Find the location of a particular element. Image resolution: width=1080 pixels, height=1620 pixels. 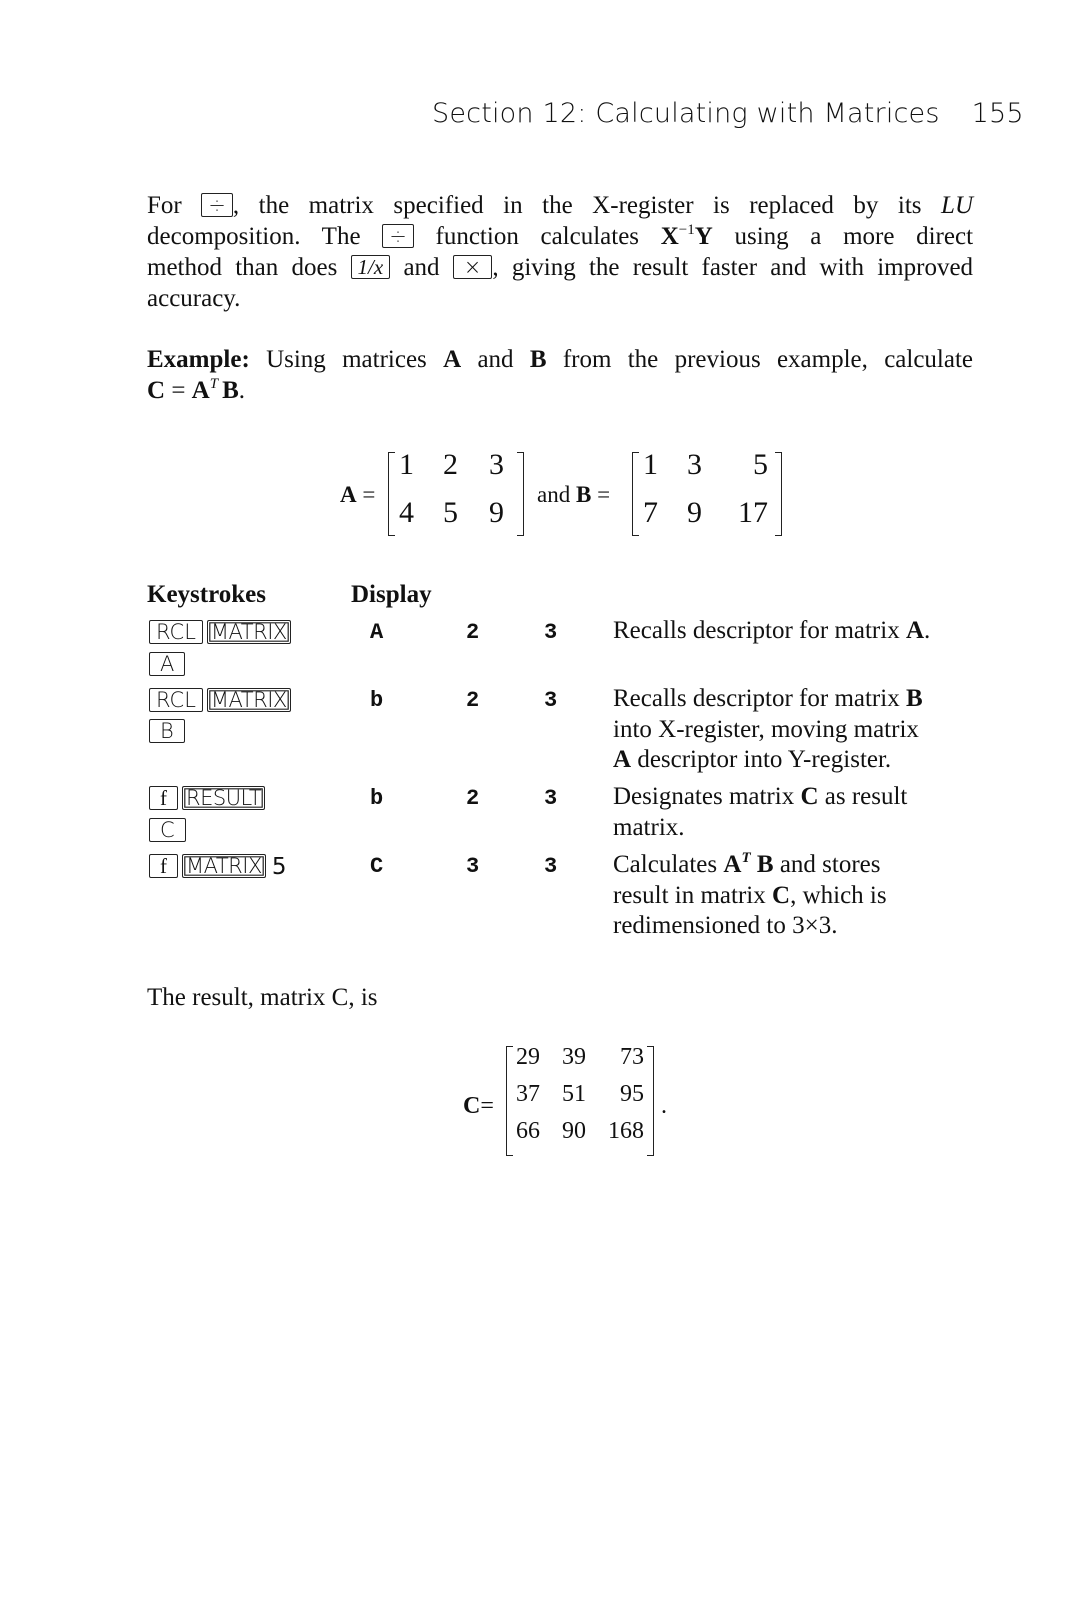

example-line-2: C = AT B. is located at coordinates (560, 390).